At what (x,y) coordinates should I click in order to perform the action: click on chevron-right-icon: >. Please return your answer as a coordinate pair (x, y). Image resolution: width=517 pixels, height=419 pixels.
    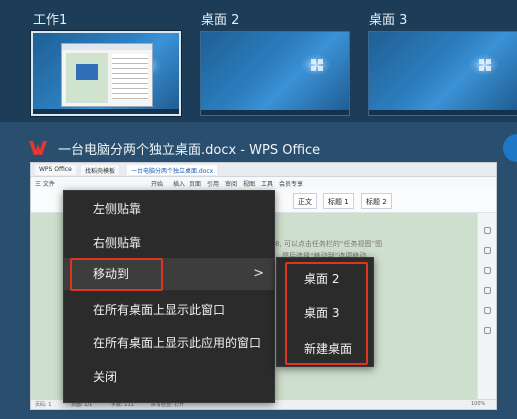
    Looking at the image, I should click on (258, 273).